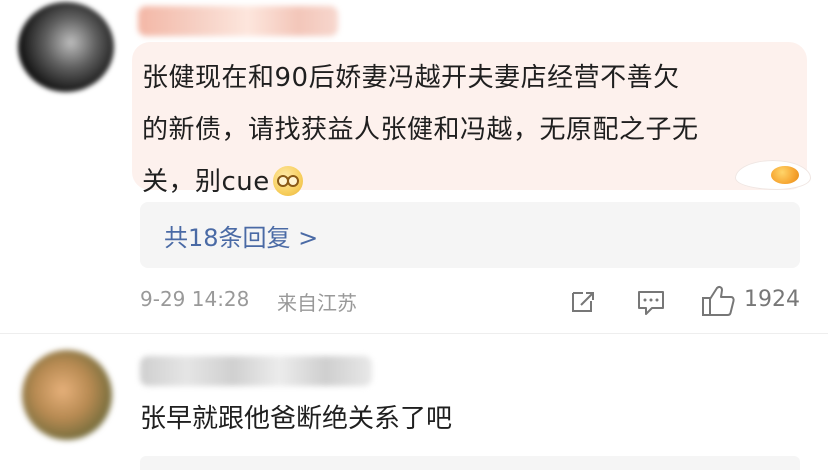 This screenshot has width=828, height=470. I want to click on comment-2-text: 张早就跟他爸断绝关系了吧, so click(296, 419).